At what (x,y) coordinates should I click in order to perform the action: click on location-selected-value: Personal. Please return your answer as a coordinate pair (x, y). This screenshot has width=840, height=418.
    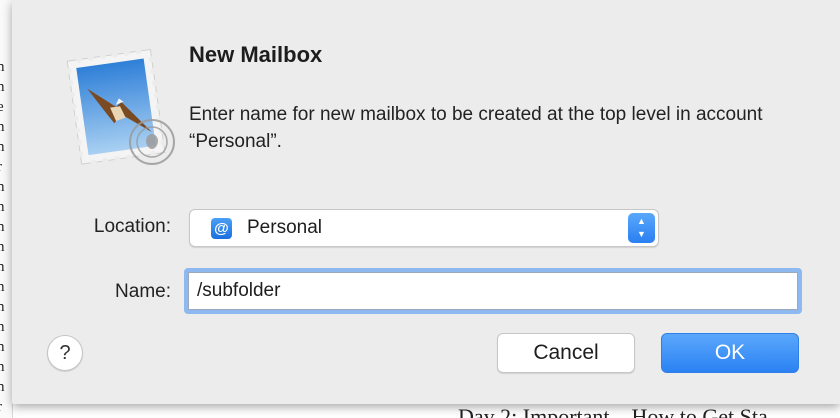
    Looking at the image, I should click on (284, 227).